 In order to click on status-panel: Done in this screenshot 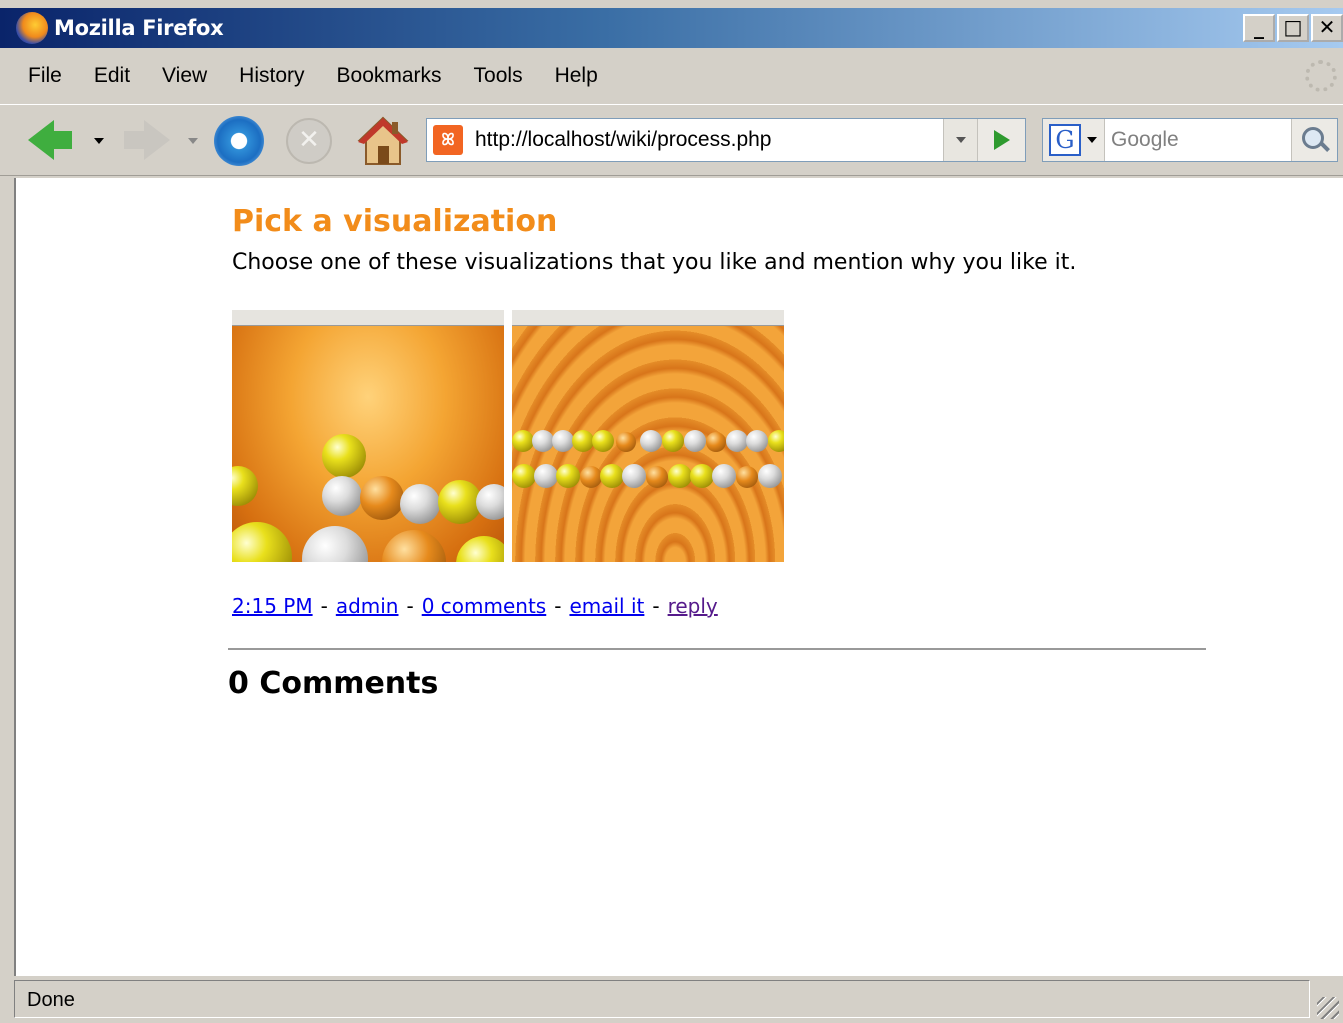, I will do `click(662, 999)`.